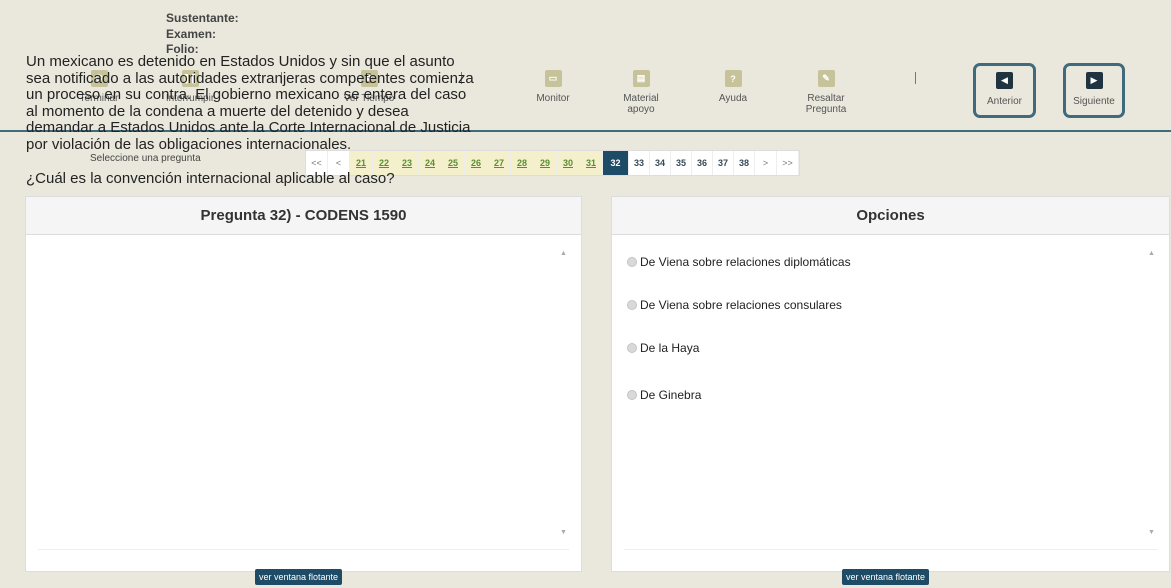 This screenshot has width=1171, height=588. Describe the element at coordinates (1094, 90) in the screenshot. I see `siguiente-button: ▶ Siguiente` at that location.